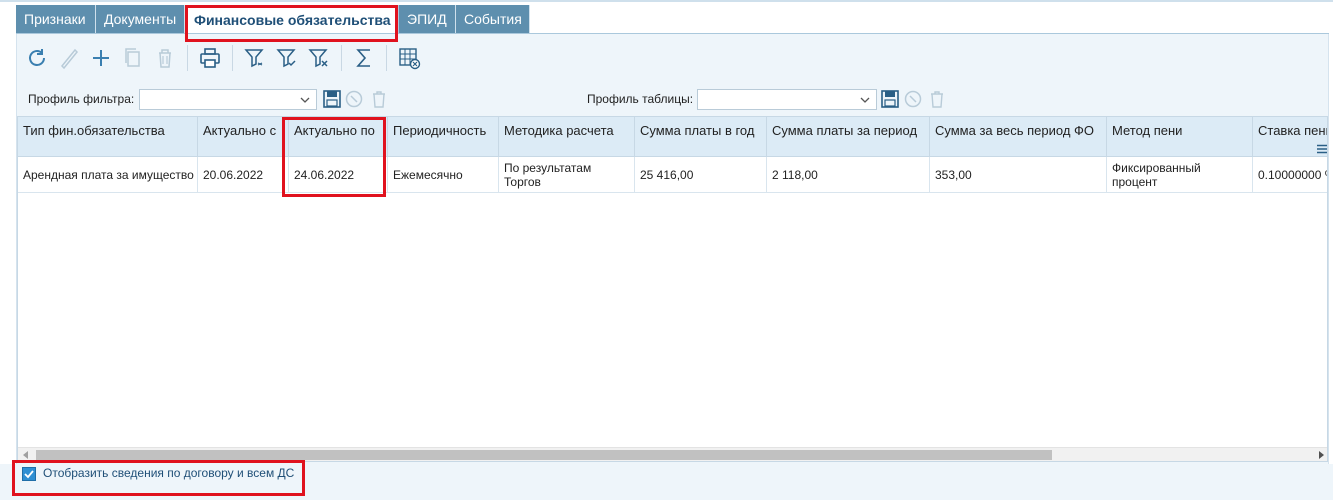 The width and height of the screenshot is (1333, 500). What do you see at coordinates (69, 58) in the screenshot?
I see `edit-icon` at bounding box center [69, 58].